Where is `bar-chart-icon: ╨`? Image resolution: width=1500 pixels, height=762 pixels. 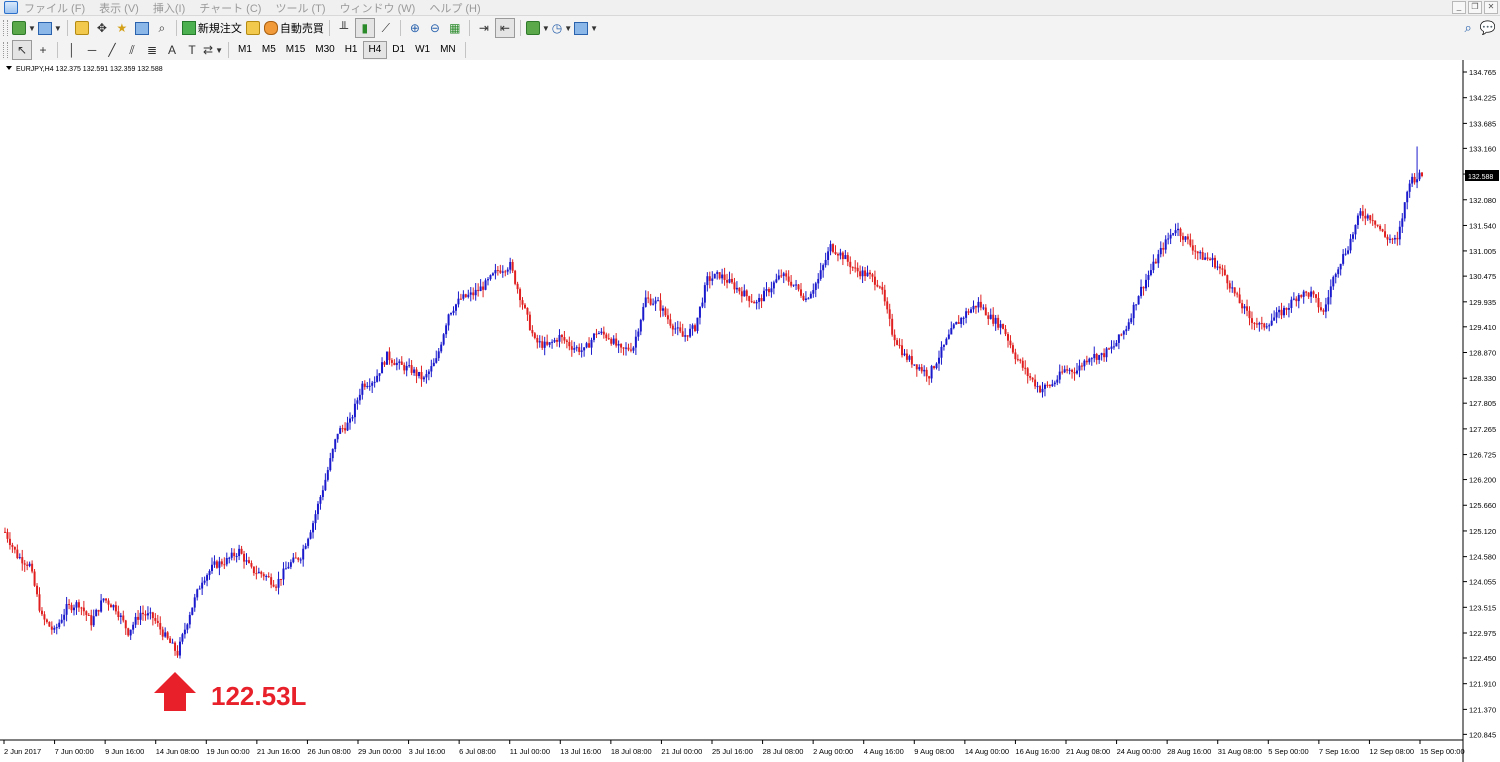
bar-chart-icon: ╨ is located at coordinates (344, 28).